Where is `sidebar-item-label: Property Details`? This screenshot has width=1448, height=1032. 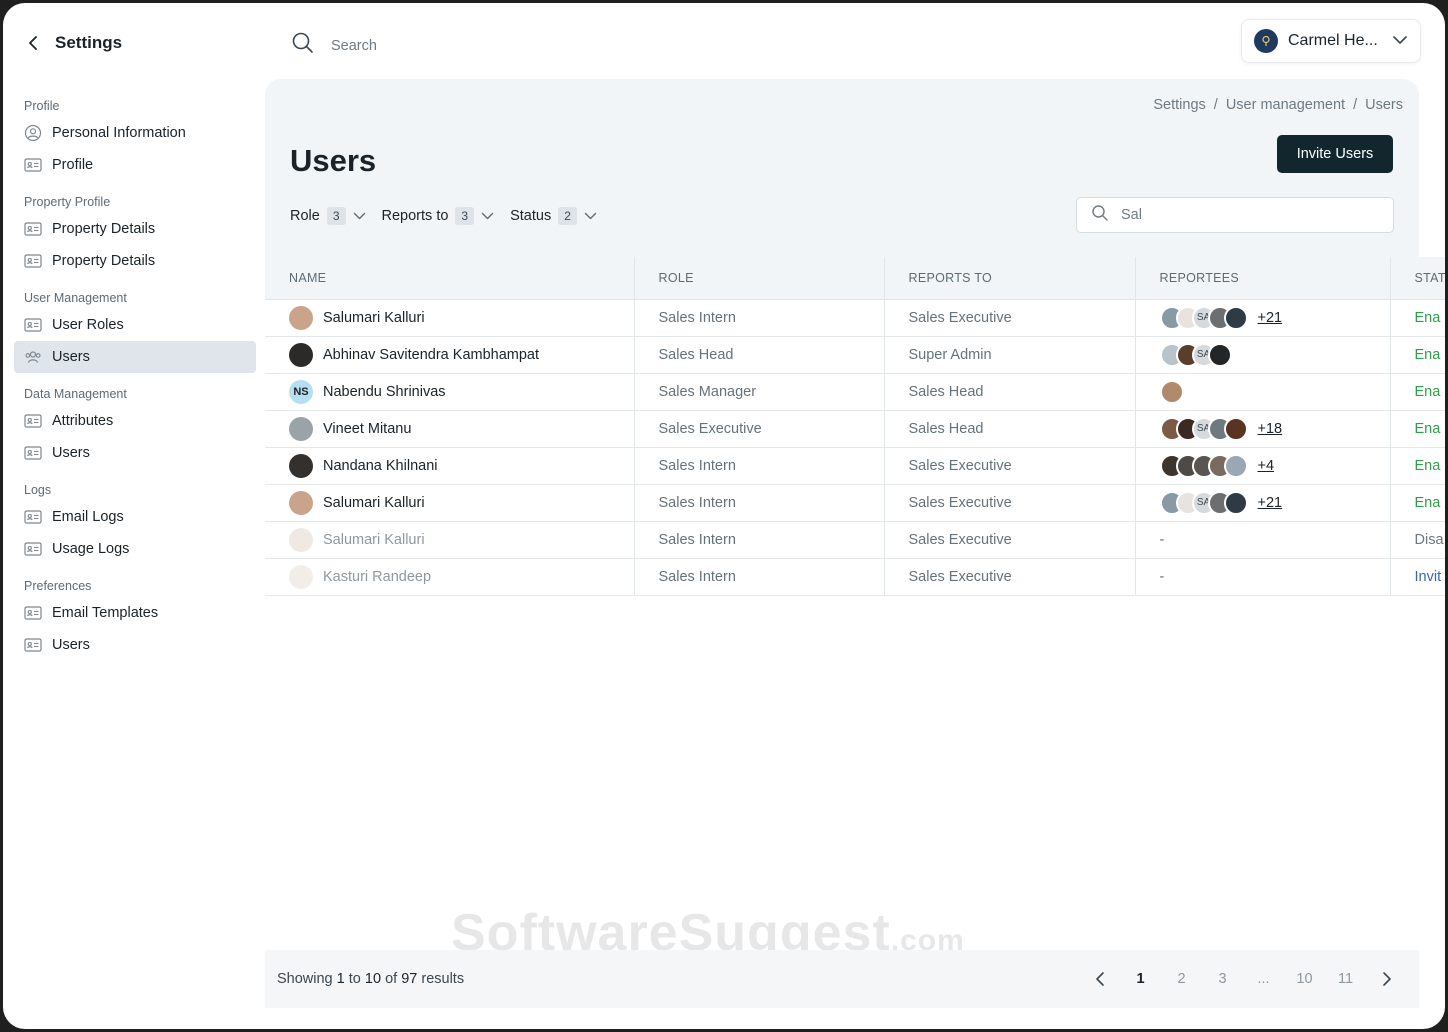 sidebar-item-label: Property Details is located at coordinates (104, 261).